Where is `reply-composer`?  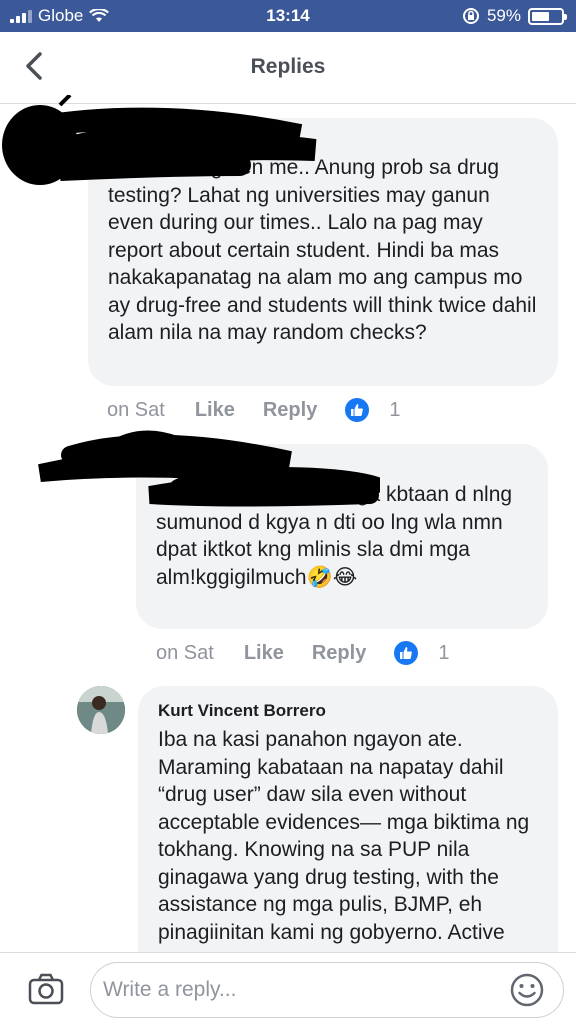
reply-composer is located at coordinates (288, 988).